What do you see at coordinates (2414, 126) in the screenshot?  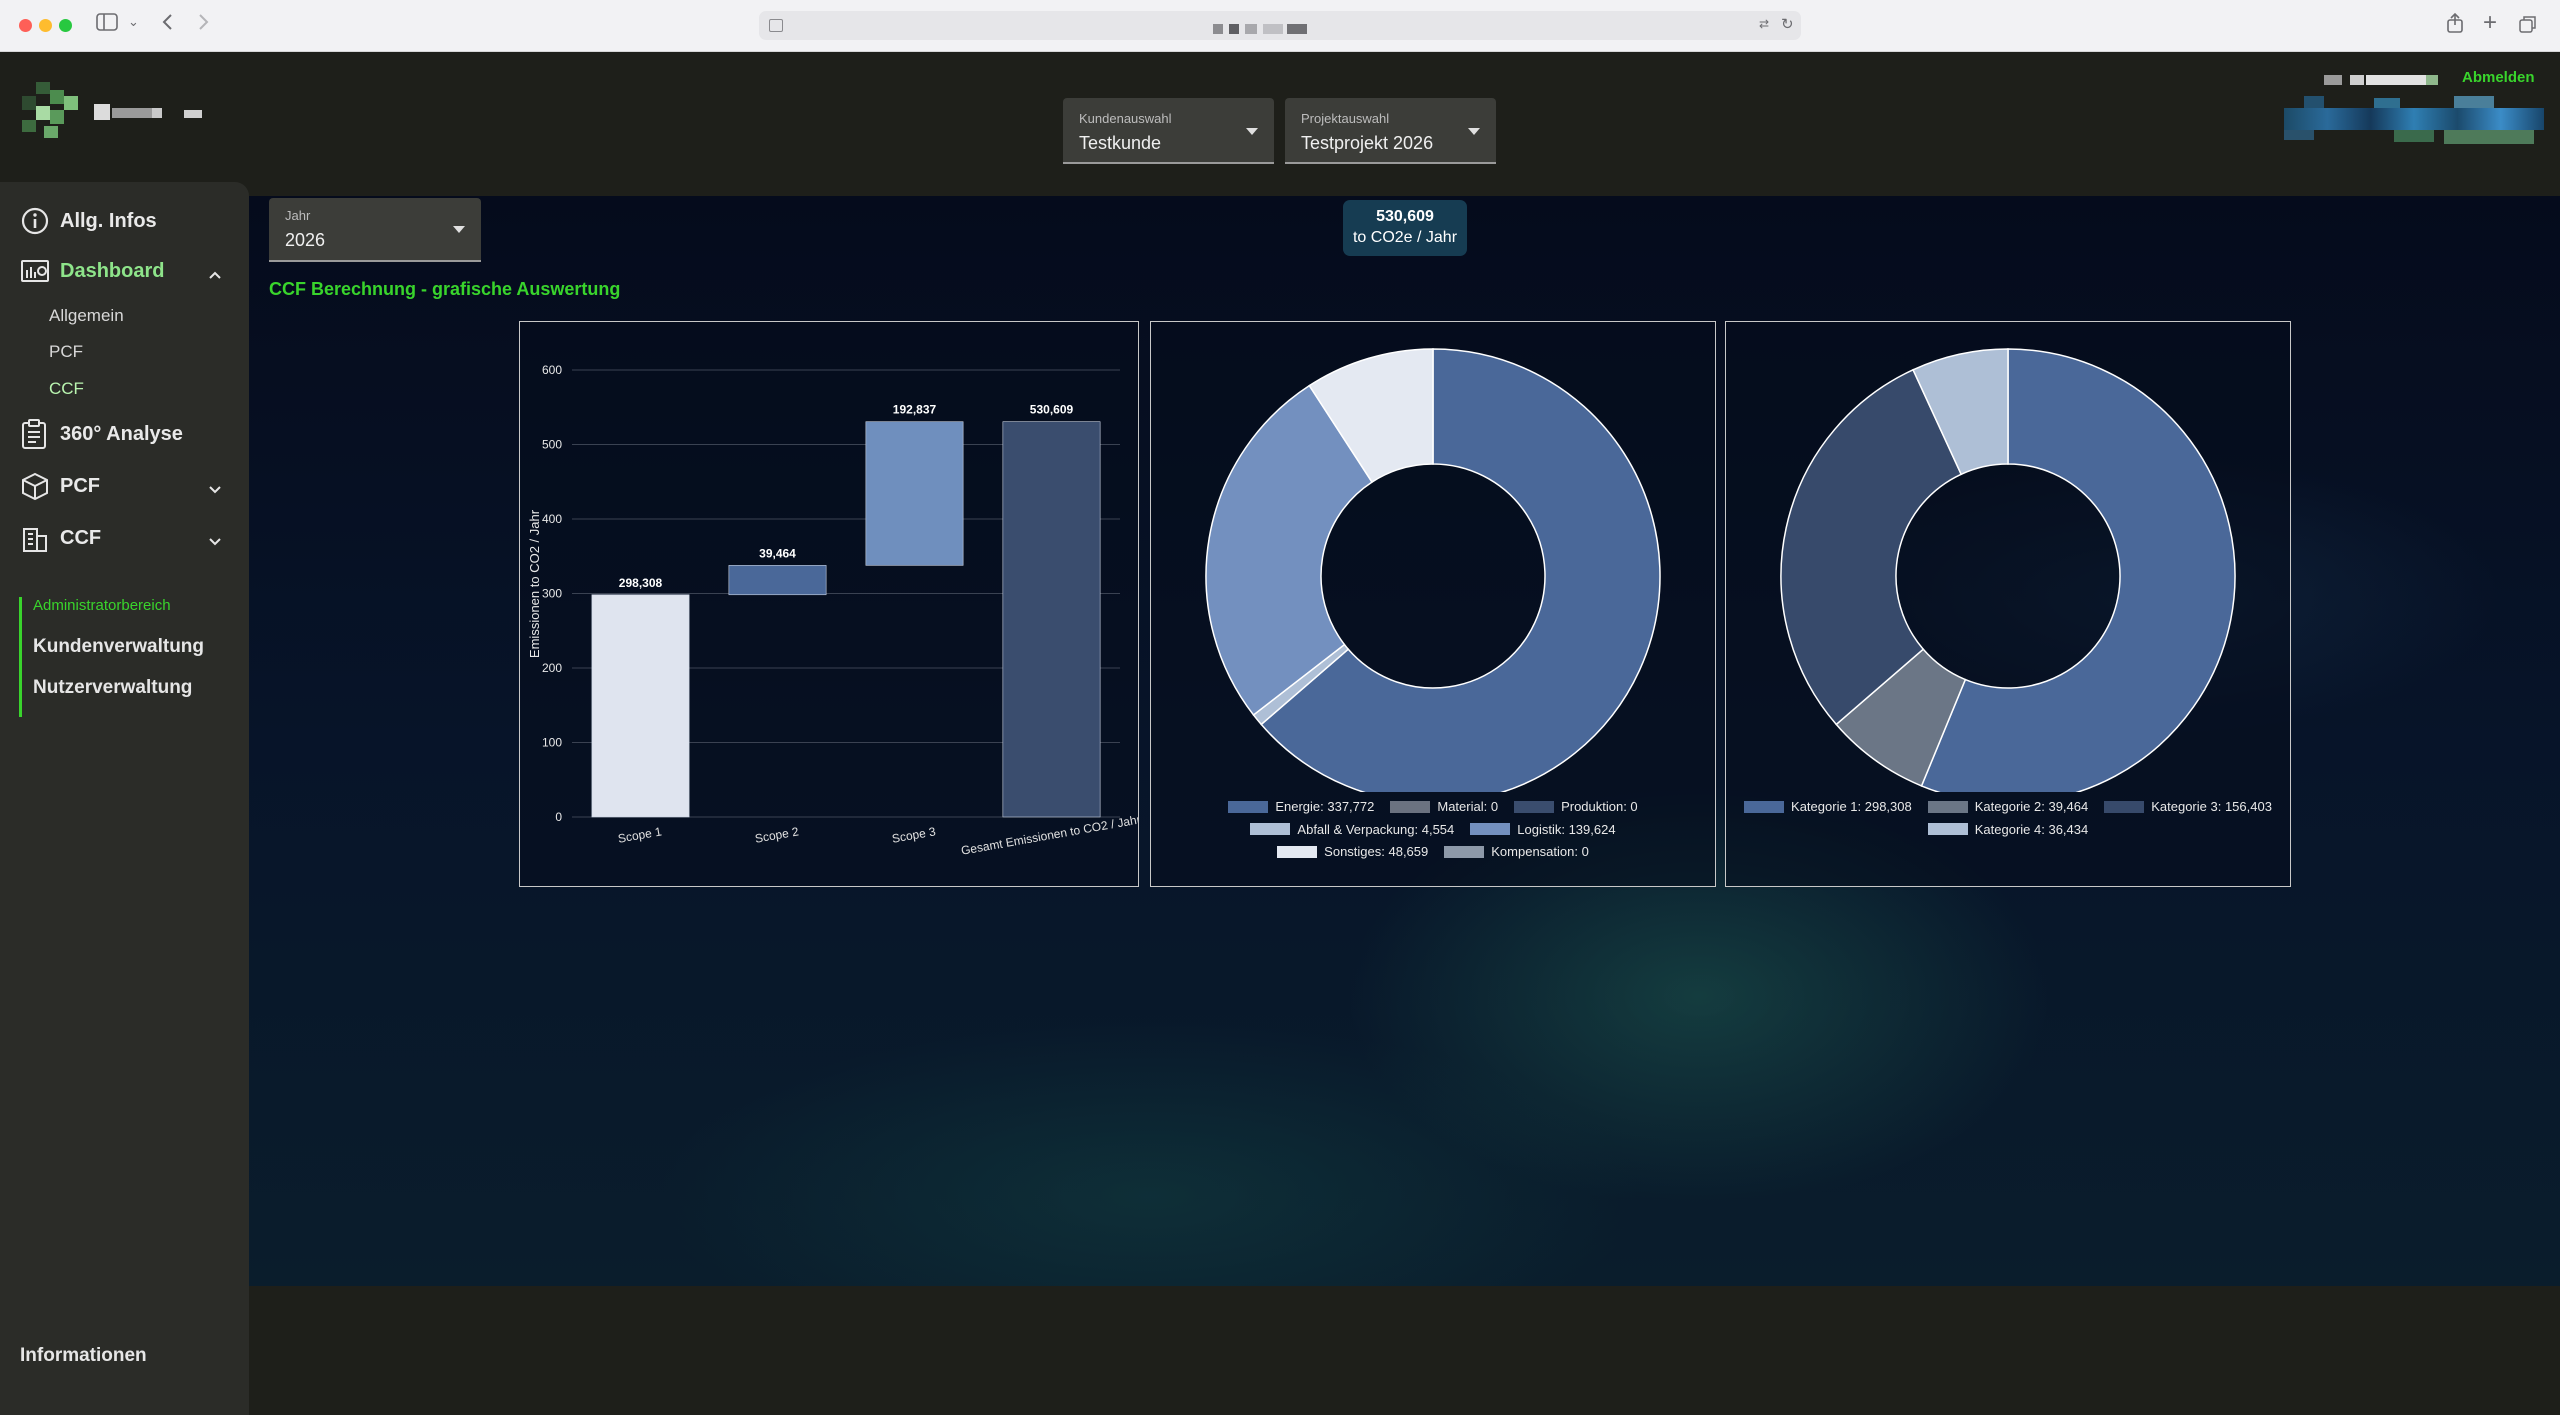 I see `partner-logo` at bounding box center [2414, 126].